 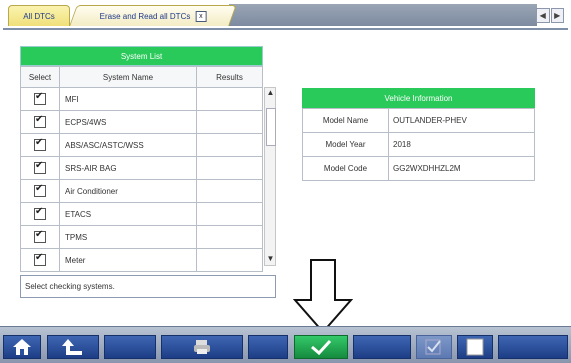 I want to click on system-name: ABS/ASC/ASTC/WSS, so click(x=128, y=145).